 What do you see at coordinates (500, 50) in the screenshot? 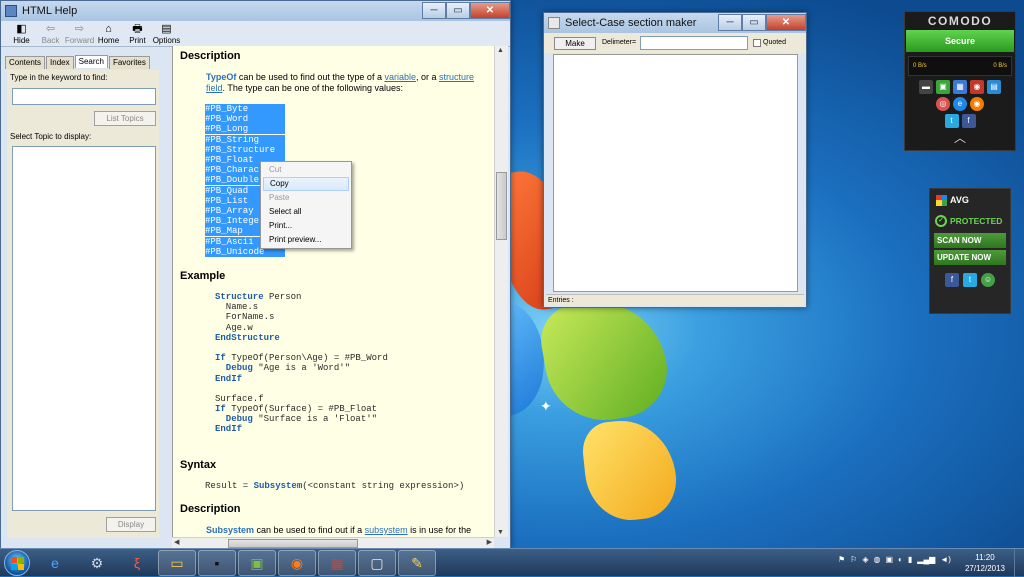
I see `scroll-up-arrow-icon: ▲` at bounding box center [500, 50].